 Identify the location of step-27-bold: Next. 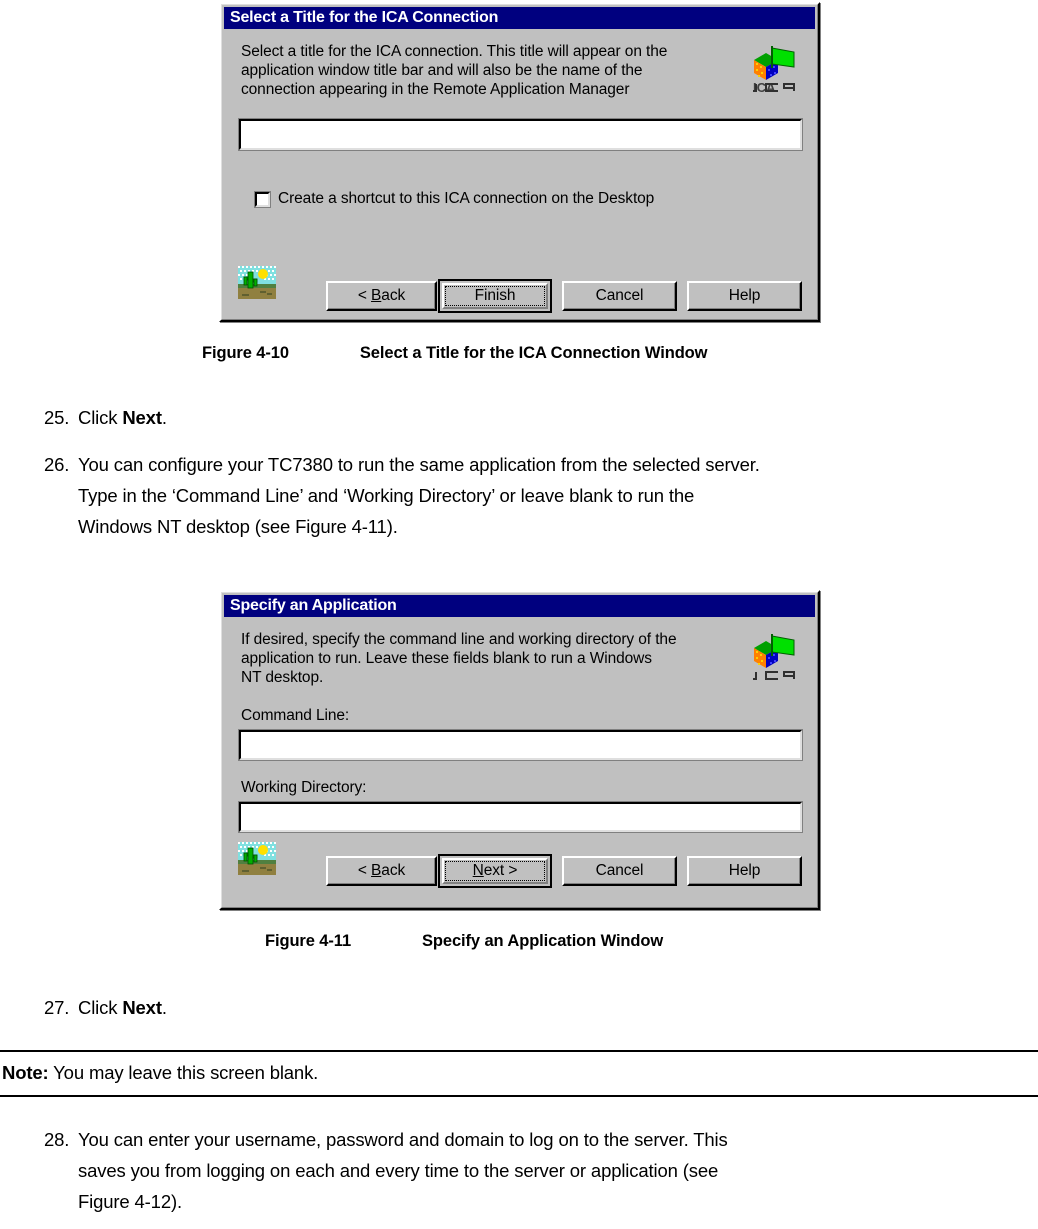
(142, 1007).